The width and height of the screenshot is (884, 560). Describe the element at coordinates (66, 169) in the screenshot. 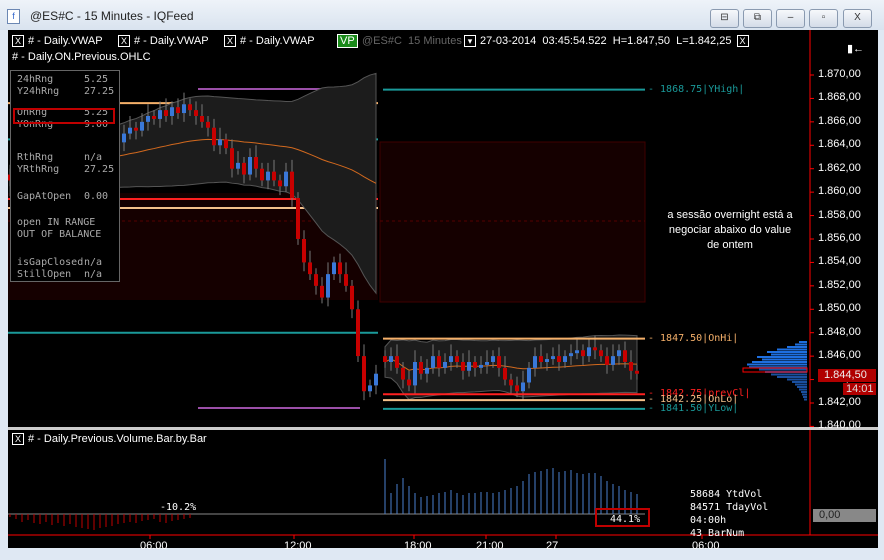

I see `info-row: YRthRng 27.25` at that location.